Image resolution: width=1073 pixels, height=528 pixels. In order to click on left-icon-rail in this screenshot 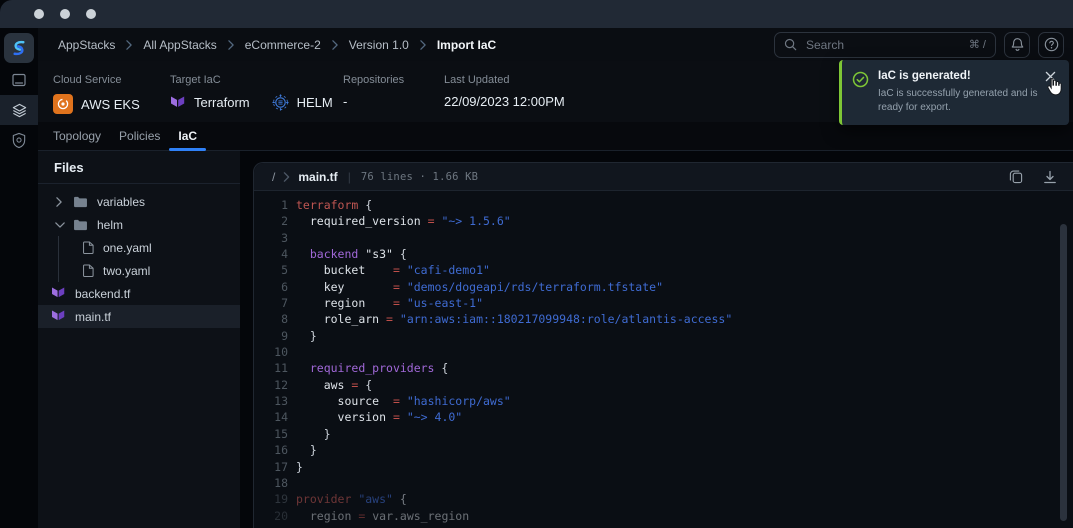, I will do `click(19, 278)`.